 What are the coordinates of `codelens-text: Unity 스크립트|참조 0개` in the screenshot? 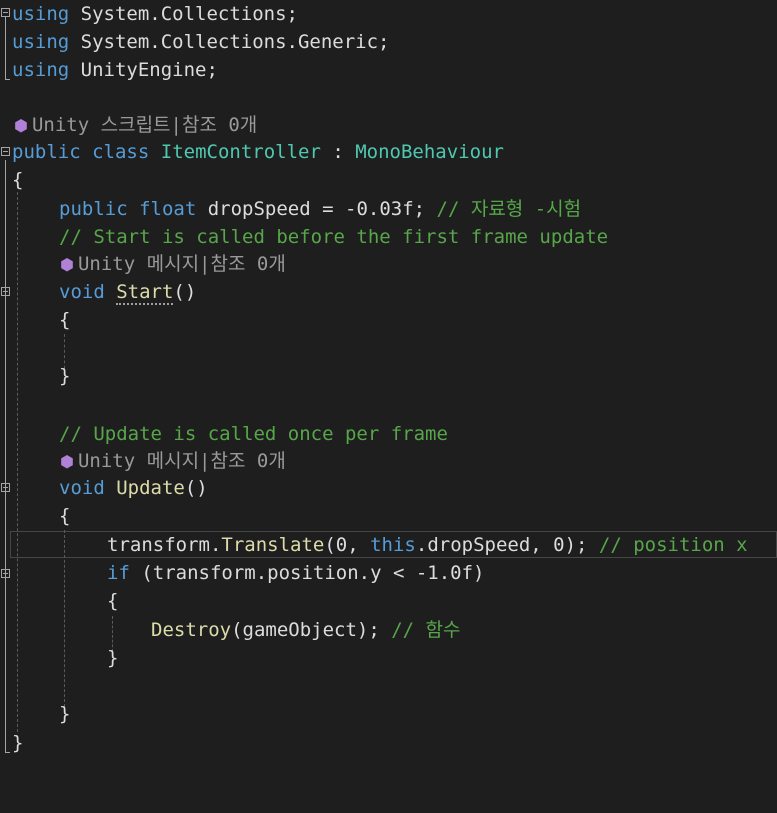 It's located at (144, 125).